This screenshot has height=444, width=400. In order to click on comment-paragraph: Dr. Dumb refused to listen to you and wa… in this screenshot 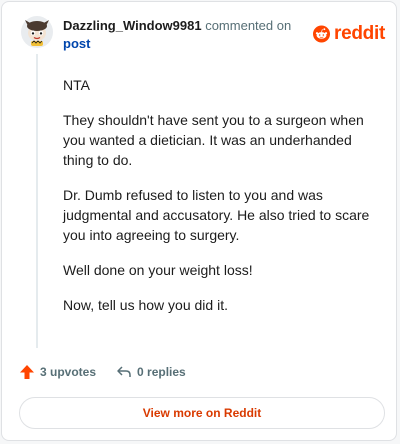, I will do `click(216, 215)`.